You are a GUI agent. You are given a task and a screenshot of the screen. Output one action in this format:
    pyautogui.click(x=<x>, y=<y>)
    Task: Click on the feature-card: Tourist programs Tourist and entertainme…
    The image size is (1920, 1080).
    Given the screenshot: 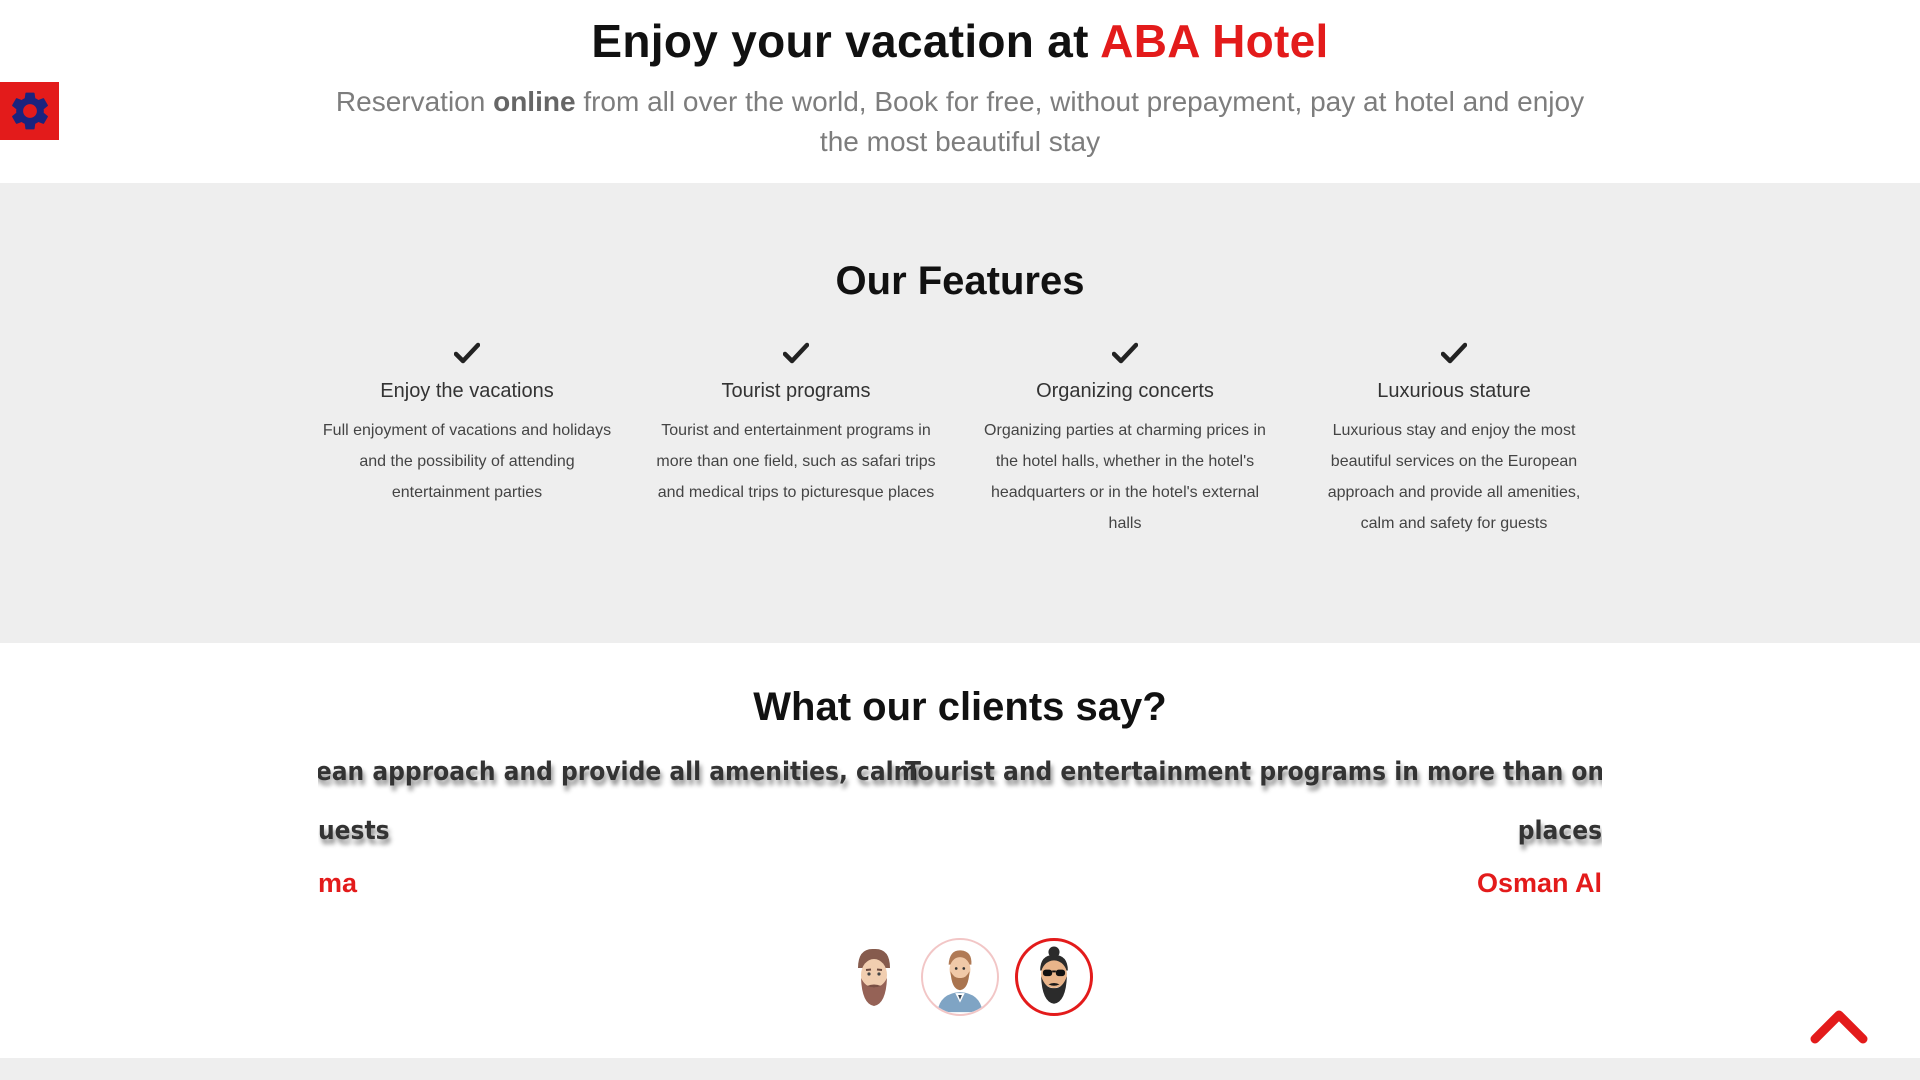 What is the action you would take?
    pyautogui.click(x=796, y=423)
    